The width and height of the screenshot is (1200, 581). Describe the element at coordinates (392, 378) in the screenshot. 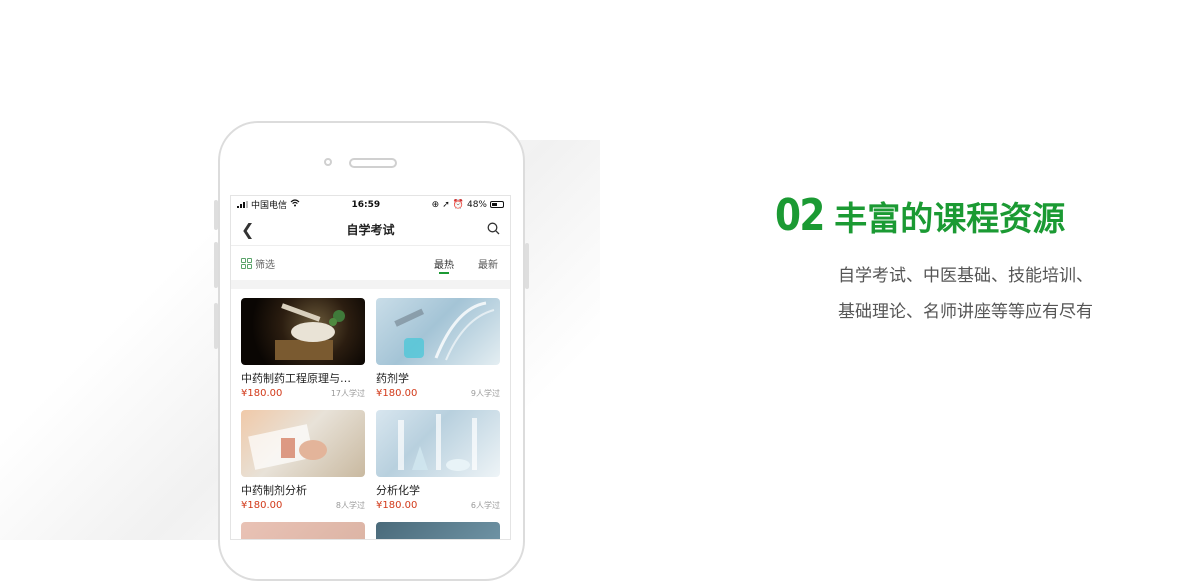

I see `course-title: 药剂学` at that location.